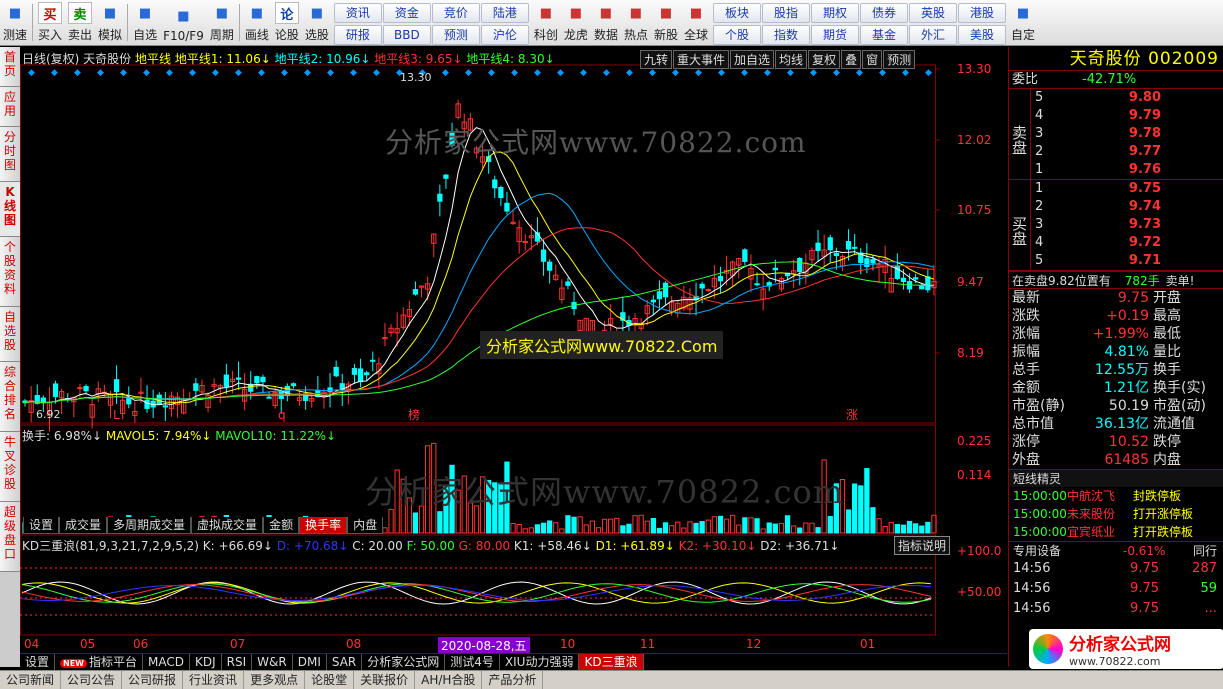  Describe the element at coordinates (636, 22) in the screenshot. I see `toolbar-fire-button: ■ 热点` at that location.